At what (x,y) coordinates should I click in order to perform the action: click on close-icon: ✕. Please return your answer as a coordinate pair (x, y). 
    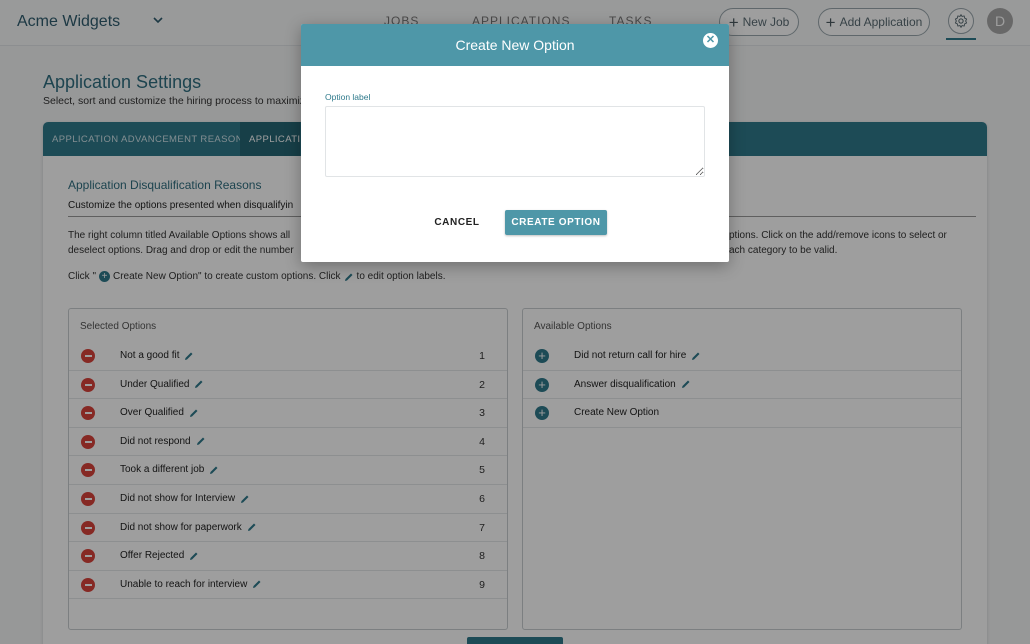
    Looking at the image, I should click on (710, 40).